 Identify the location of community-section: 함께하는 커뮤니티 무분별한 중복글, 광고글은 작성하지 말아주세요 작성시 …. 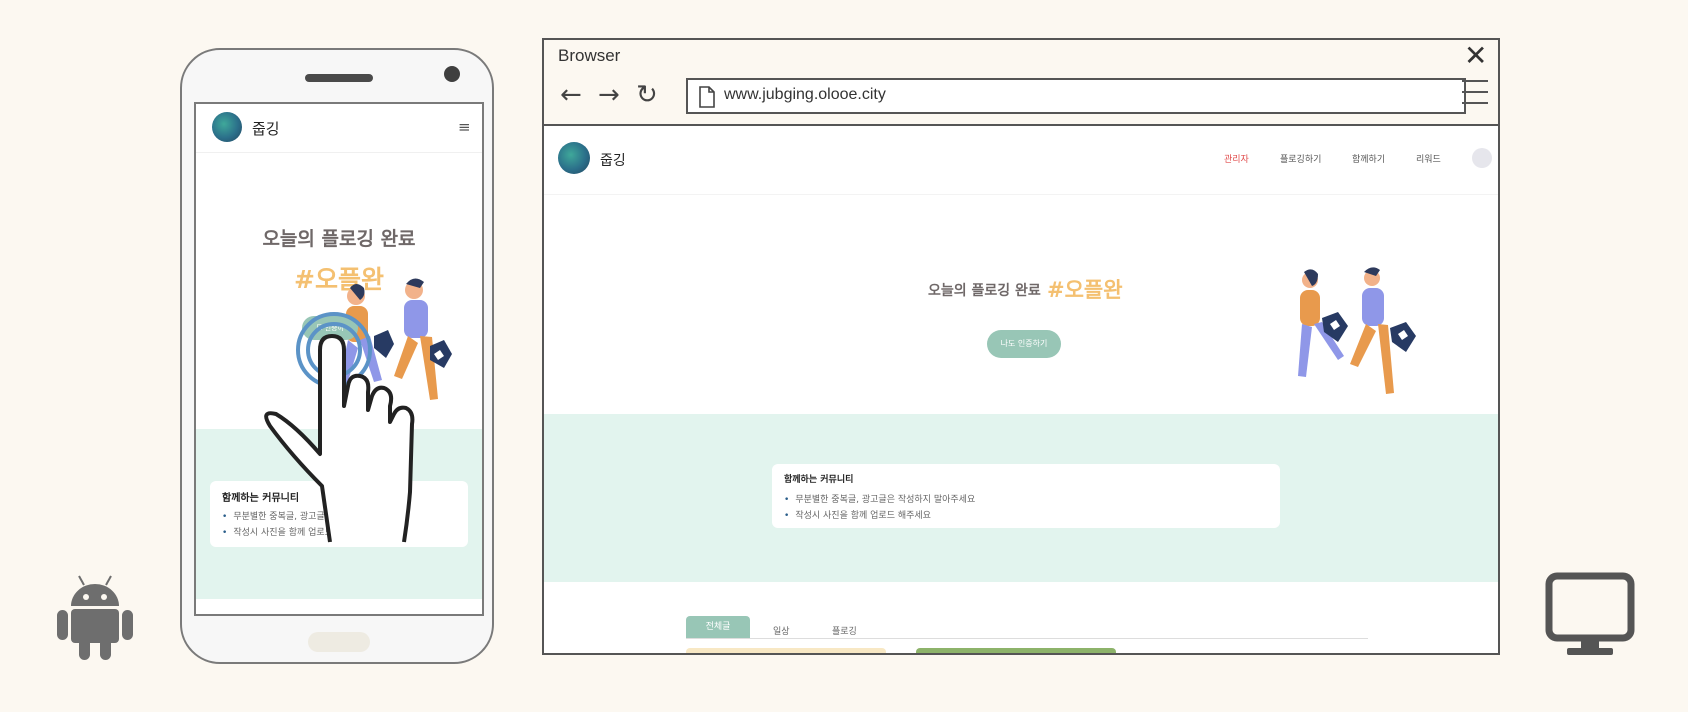
(1021, 498).